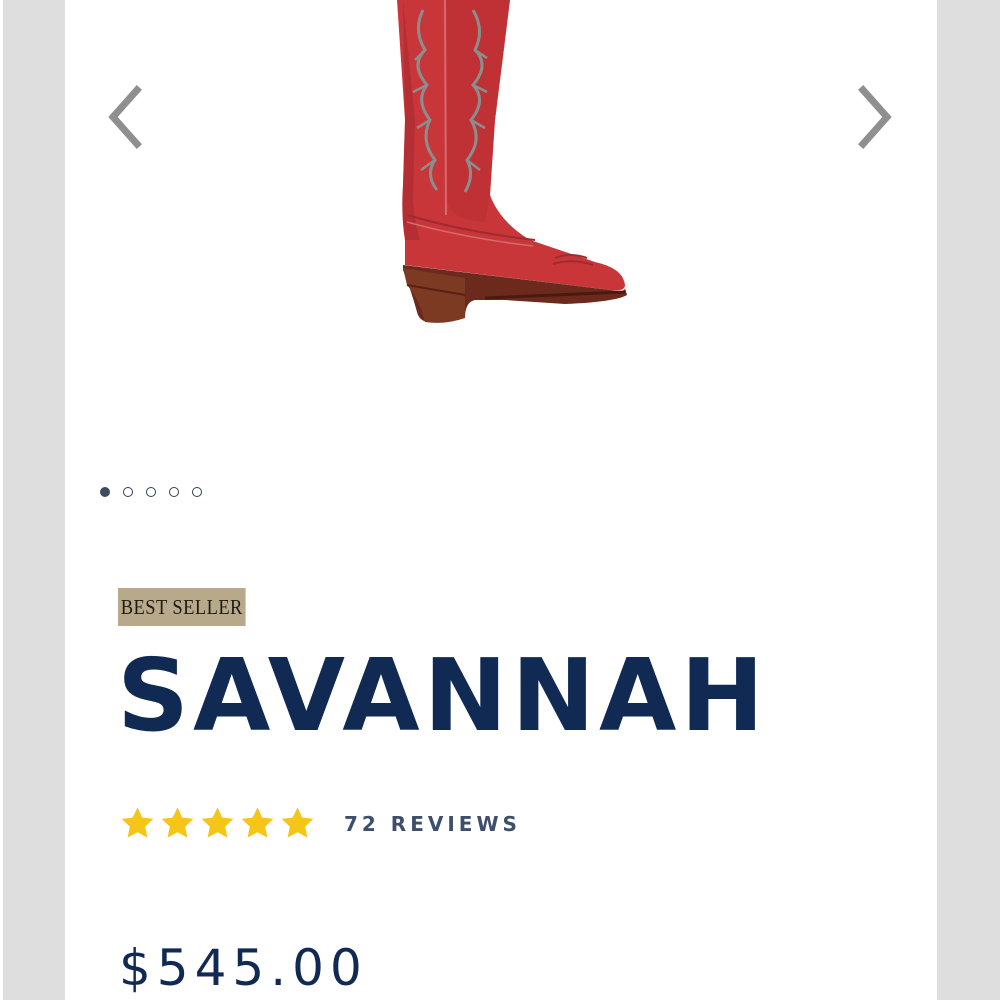 This screenshot has width=1000, height=1000. What do you see at coordinates (443, 695) in the screenshot?
I see `product-title: SAVANNAH` at bounding box center [443, 695].